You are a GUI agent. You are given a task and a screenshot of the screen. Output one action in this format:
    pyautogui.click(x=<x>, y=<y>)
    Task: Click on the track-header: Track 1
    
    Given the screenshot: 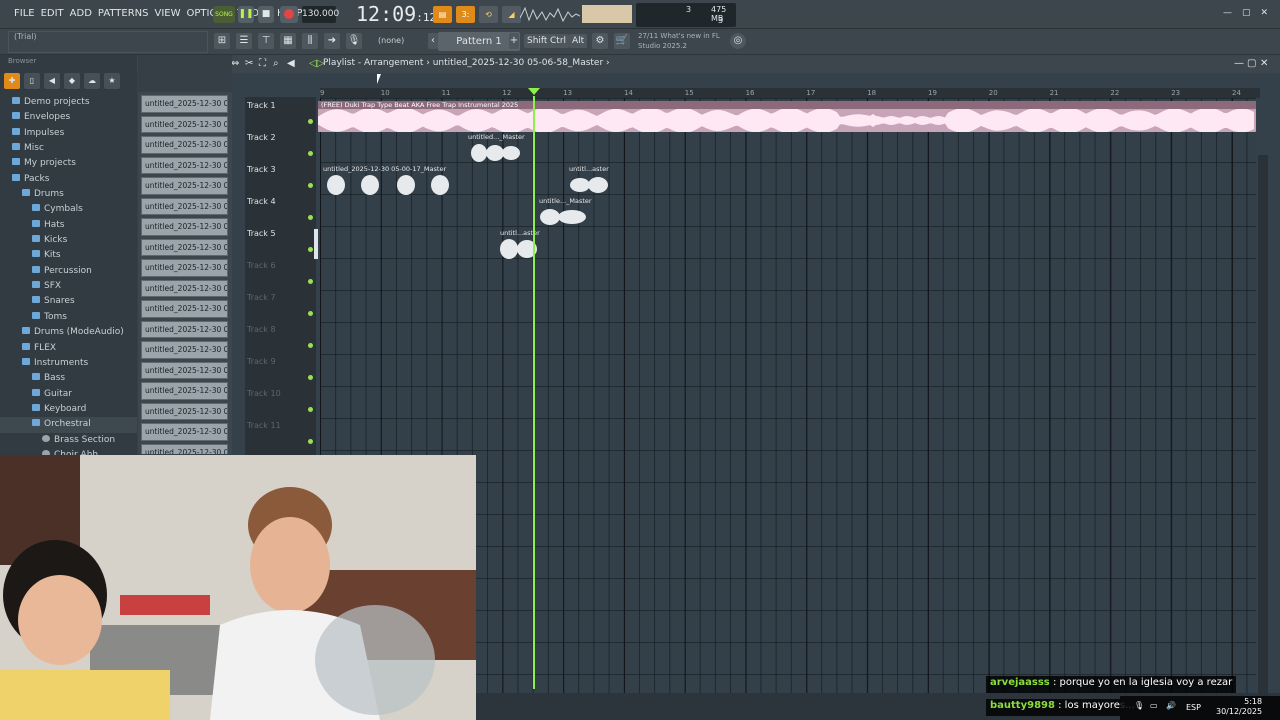 What is the action you would take?
    pyautogui.click(x=280, y=113)
    